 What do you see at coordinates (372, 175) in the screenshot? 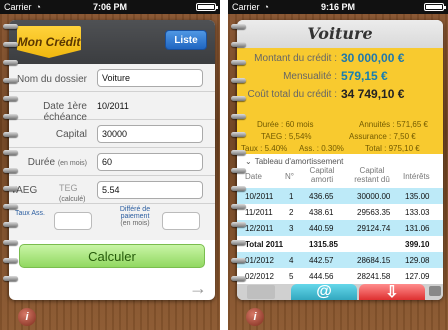
I see `header-capital-restant: Capital restant dû` at bounding box center [372, 175].